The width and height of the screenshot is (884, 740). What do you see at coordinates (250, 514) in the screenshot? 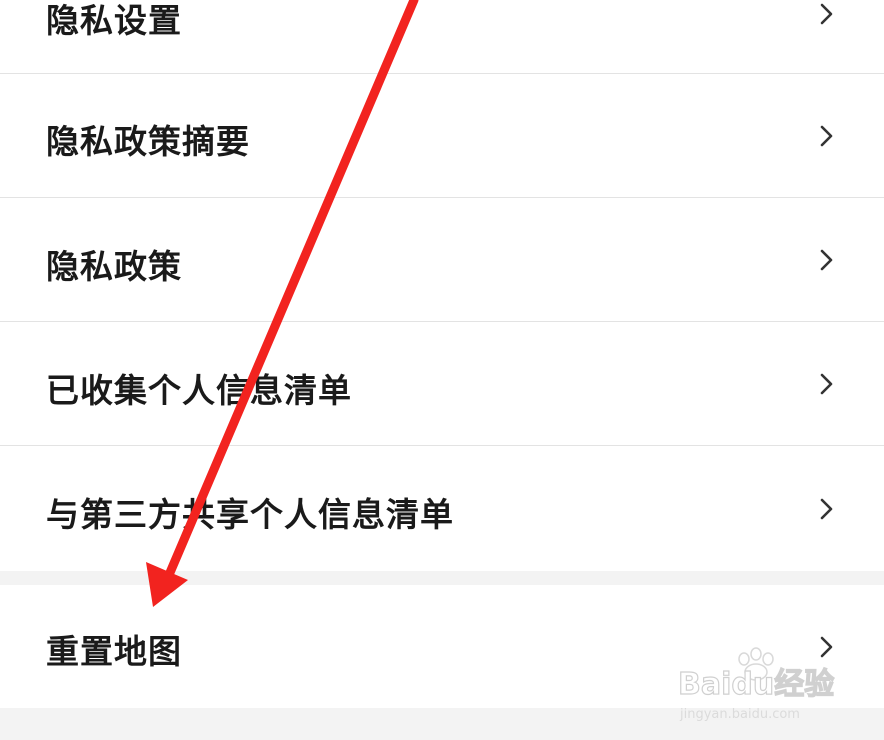
I see `menu-item-label: 与第三方共享个人信息清单` at bounding box center [250, 514].